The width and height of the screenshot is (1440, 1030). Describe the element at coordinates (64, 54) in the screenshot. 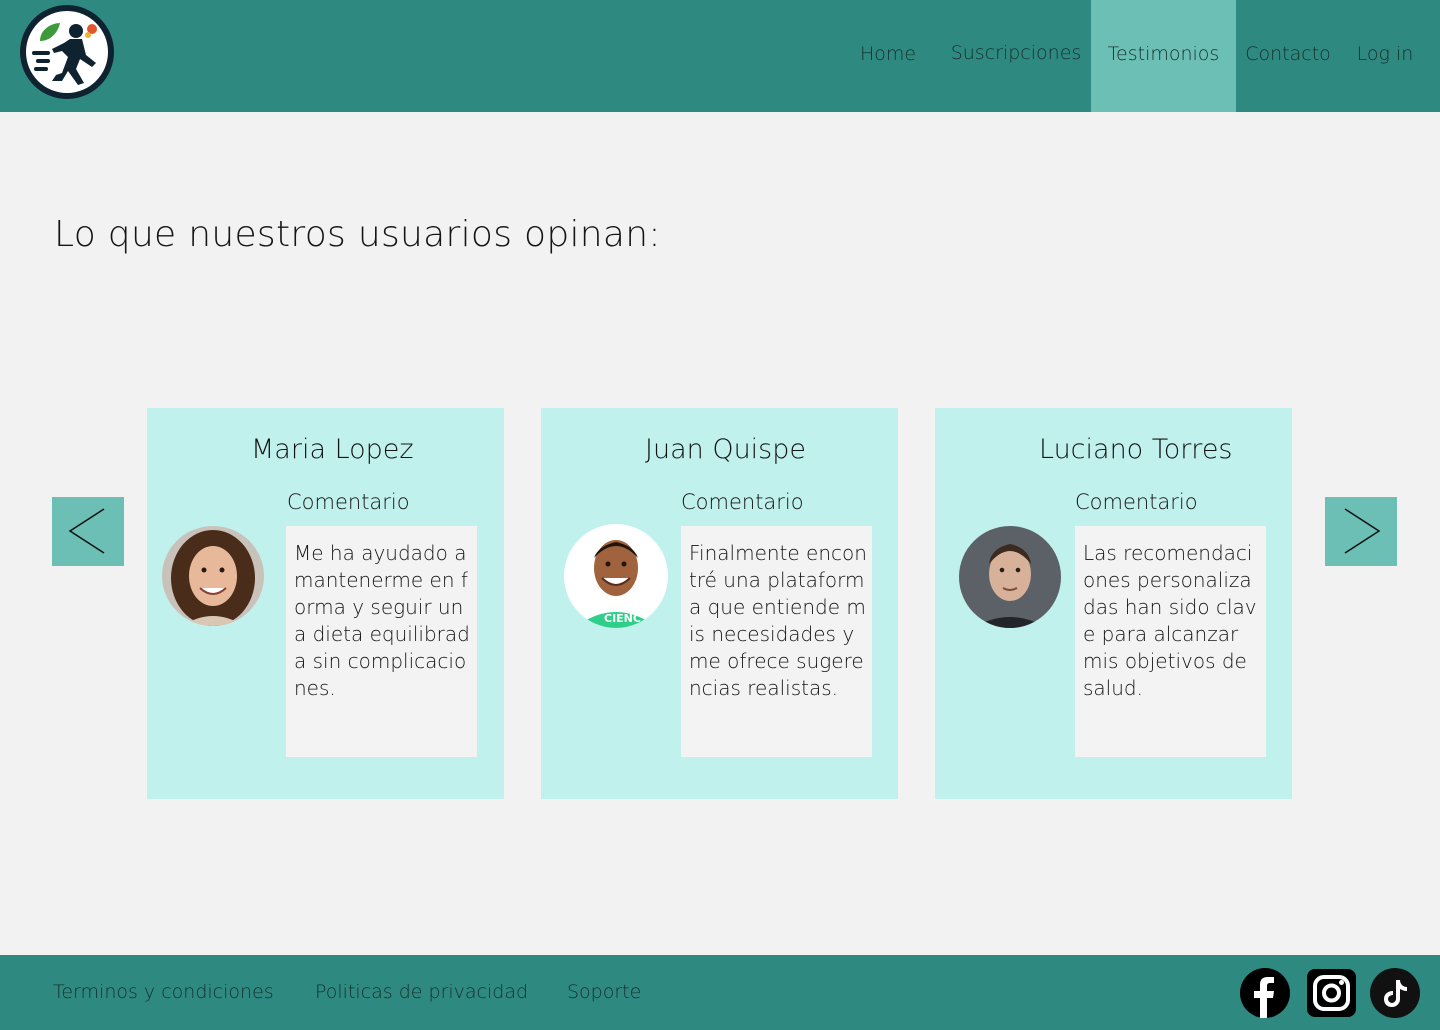

I see `runner-icon` at that location.